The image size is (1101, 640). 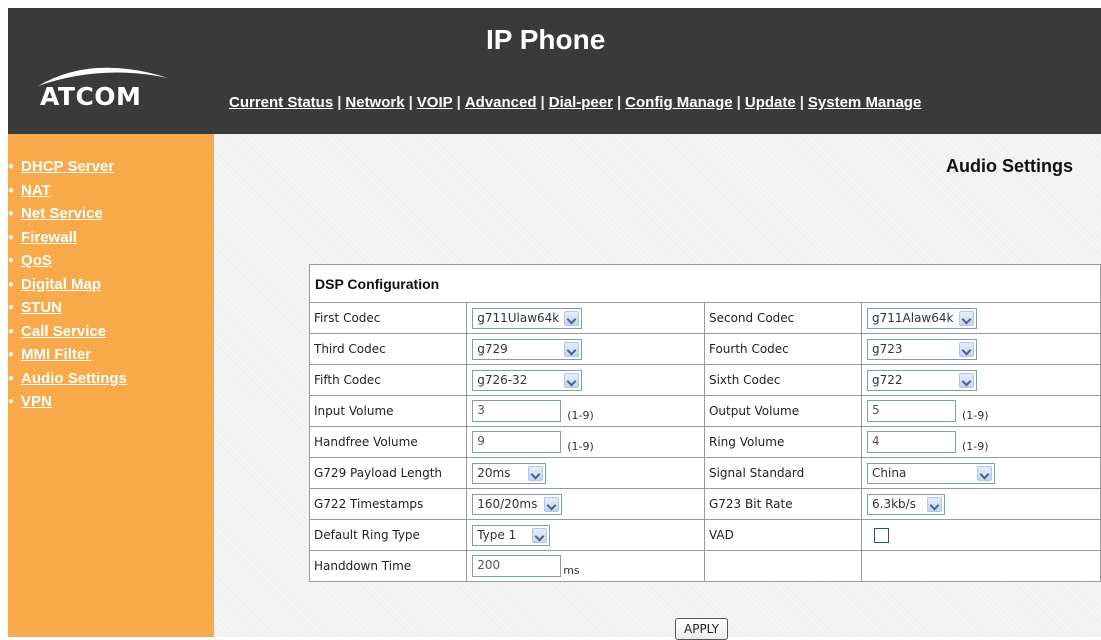 I want to click on nav-config-manage: Config Manage, so click(x=679, y=102).